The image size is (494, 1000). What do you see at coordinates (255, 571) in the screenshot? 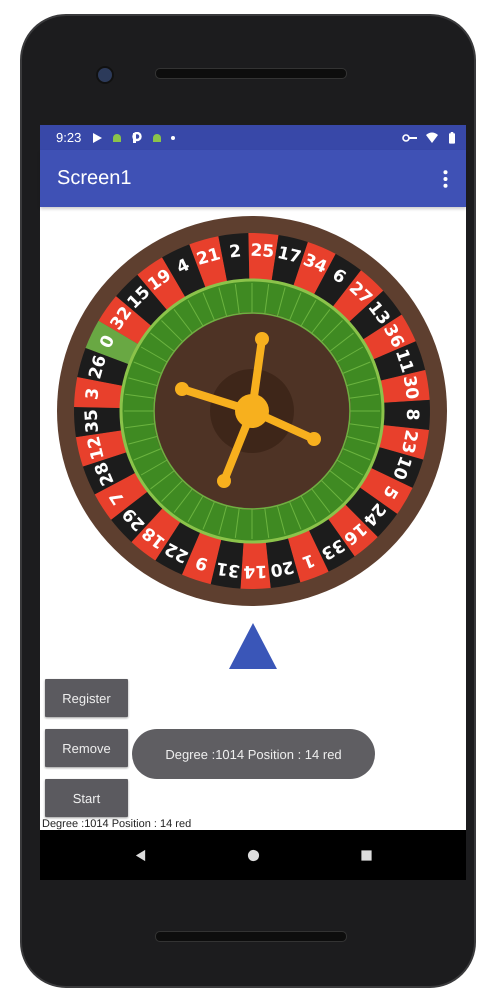
I see `pocket-number: 14` at bounding box center [255, 571].